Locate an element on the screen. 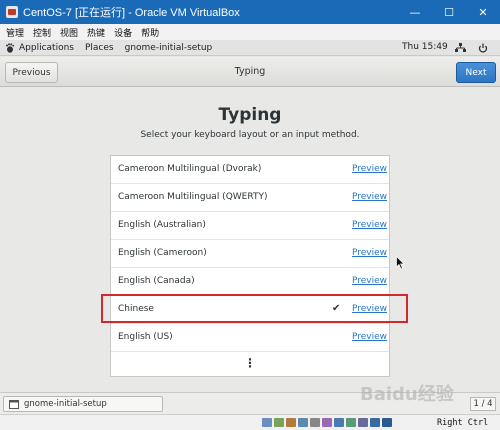 The image size is (500, 430). app-menu: gnome-initial-setup is located at coordinates (169, 48).